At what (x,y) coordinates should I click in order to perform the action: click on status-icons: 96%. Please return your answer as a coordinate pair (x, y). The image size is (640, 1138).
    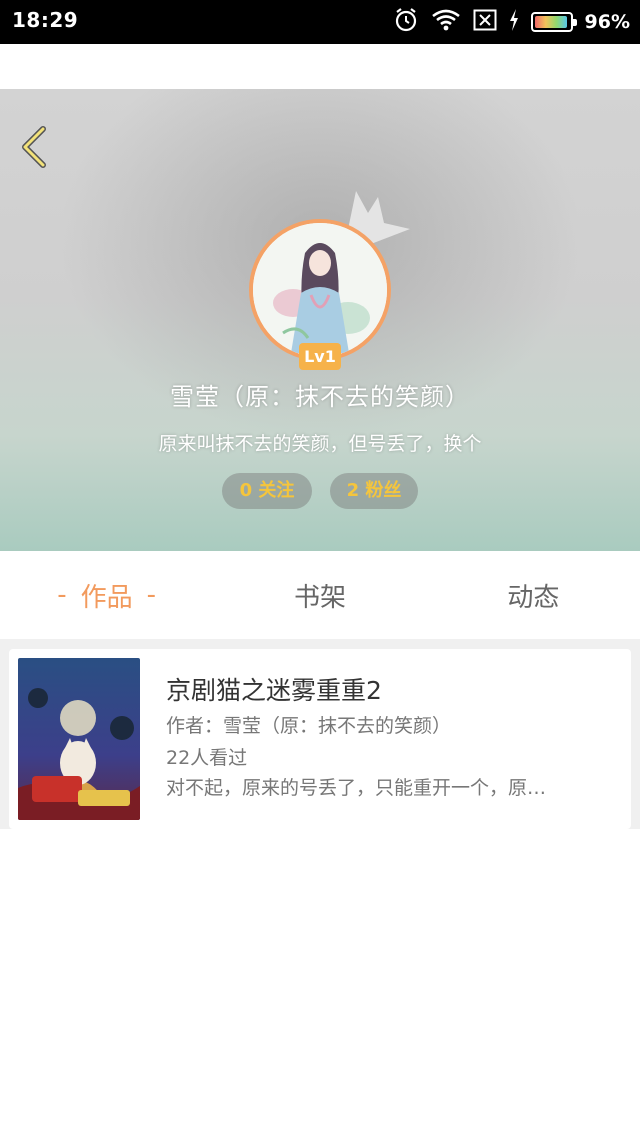
    Looking at the image, I should click on (511, 22).